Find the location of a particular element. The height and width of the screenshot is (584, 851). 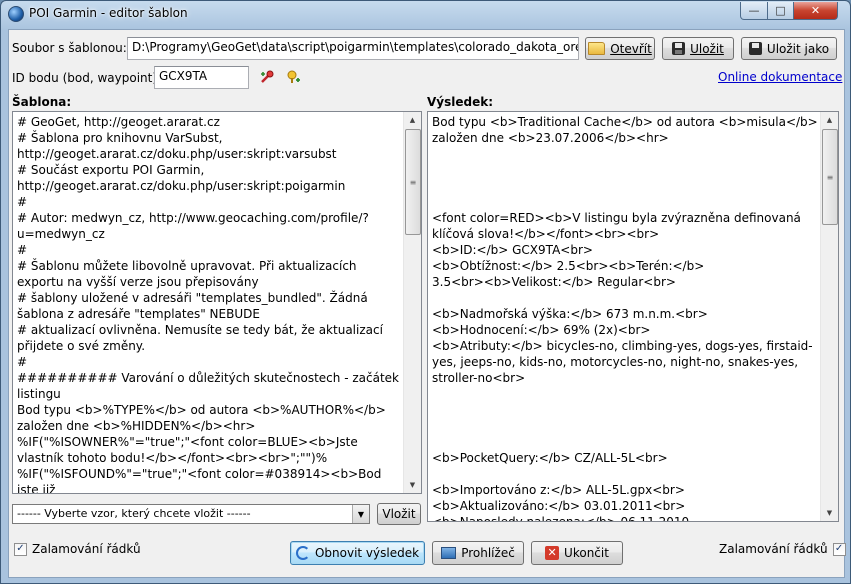

template-scrollbar: ▲ ≡ ▼ is located at coordinates (412, 302).